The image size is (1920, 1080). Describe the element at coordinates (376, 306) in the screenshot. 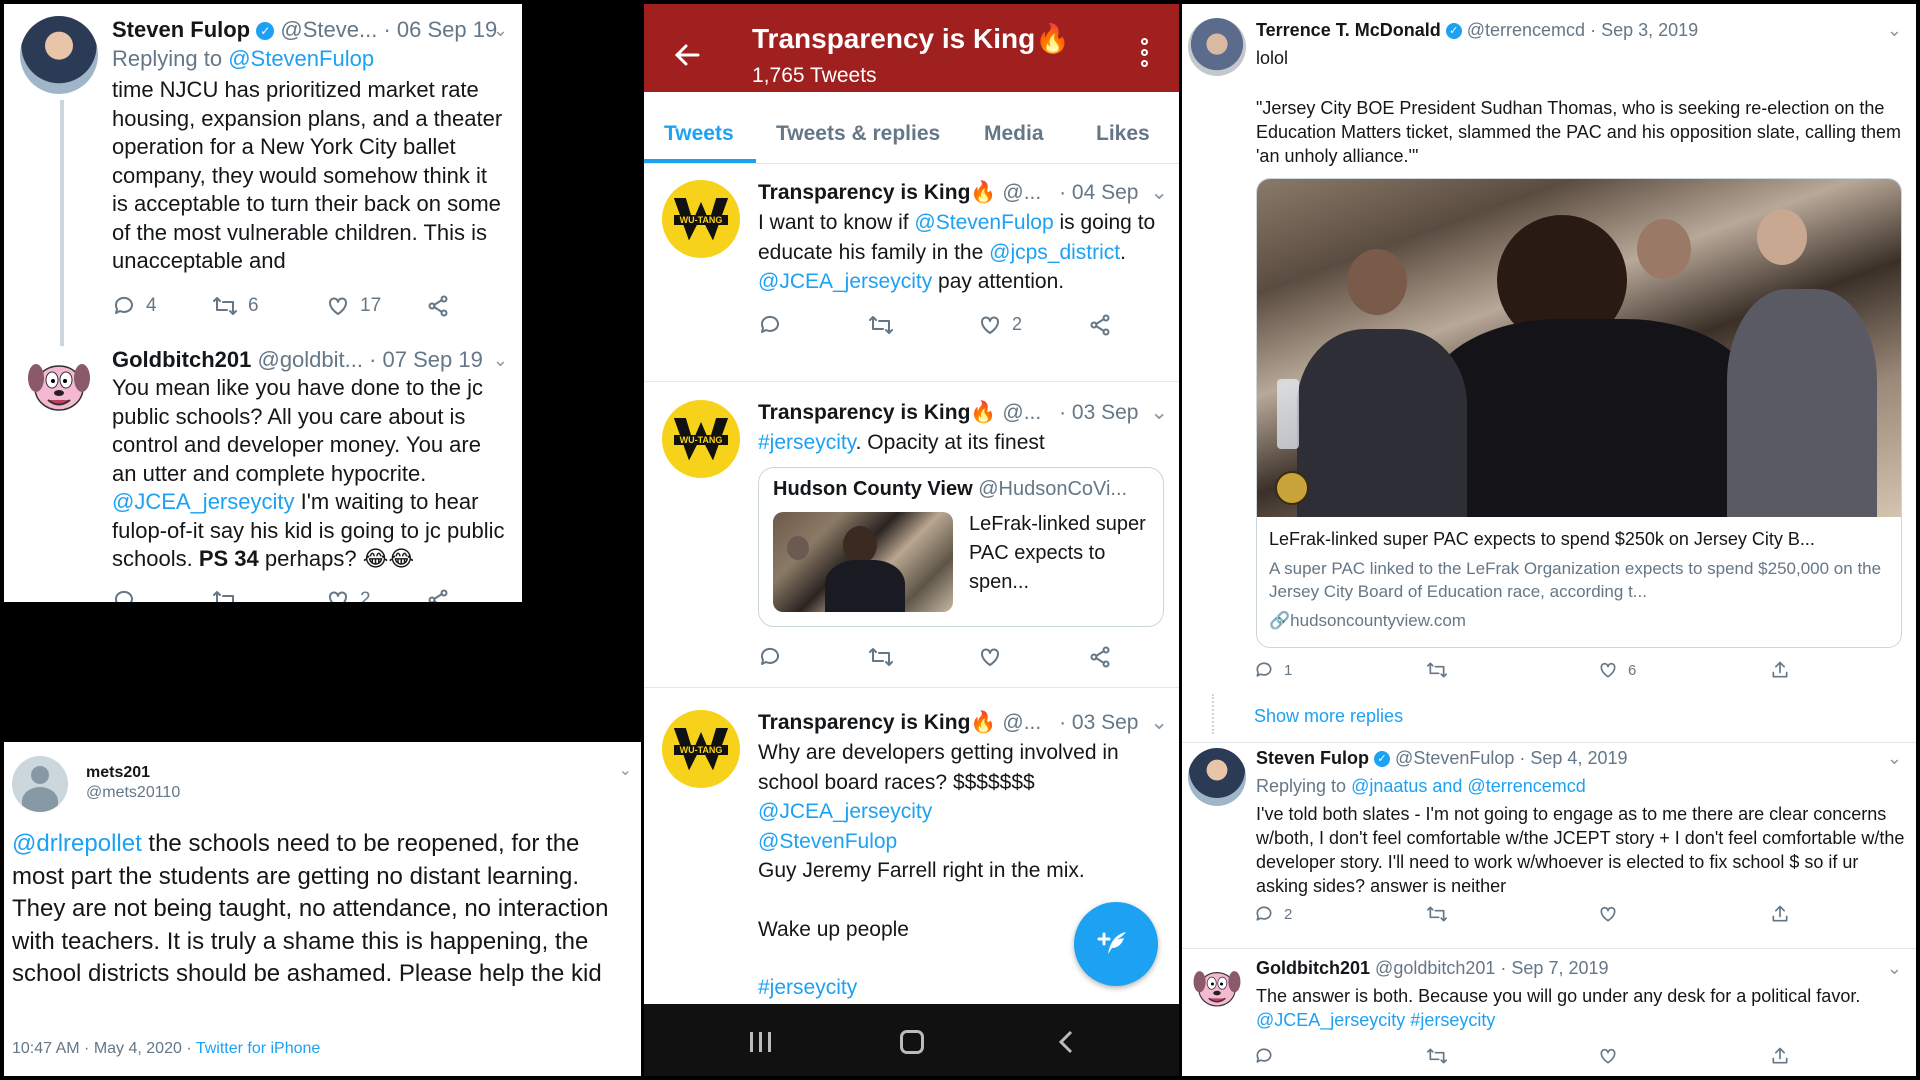

I see `like-button: 17` at that location.